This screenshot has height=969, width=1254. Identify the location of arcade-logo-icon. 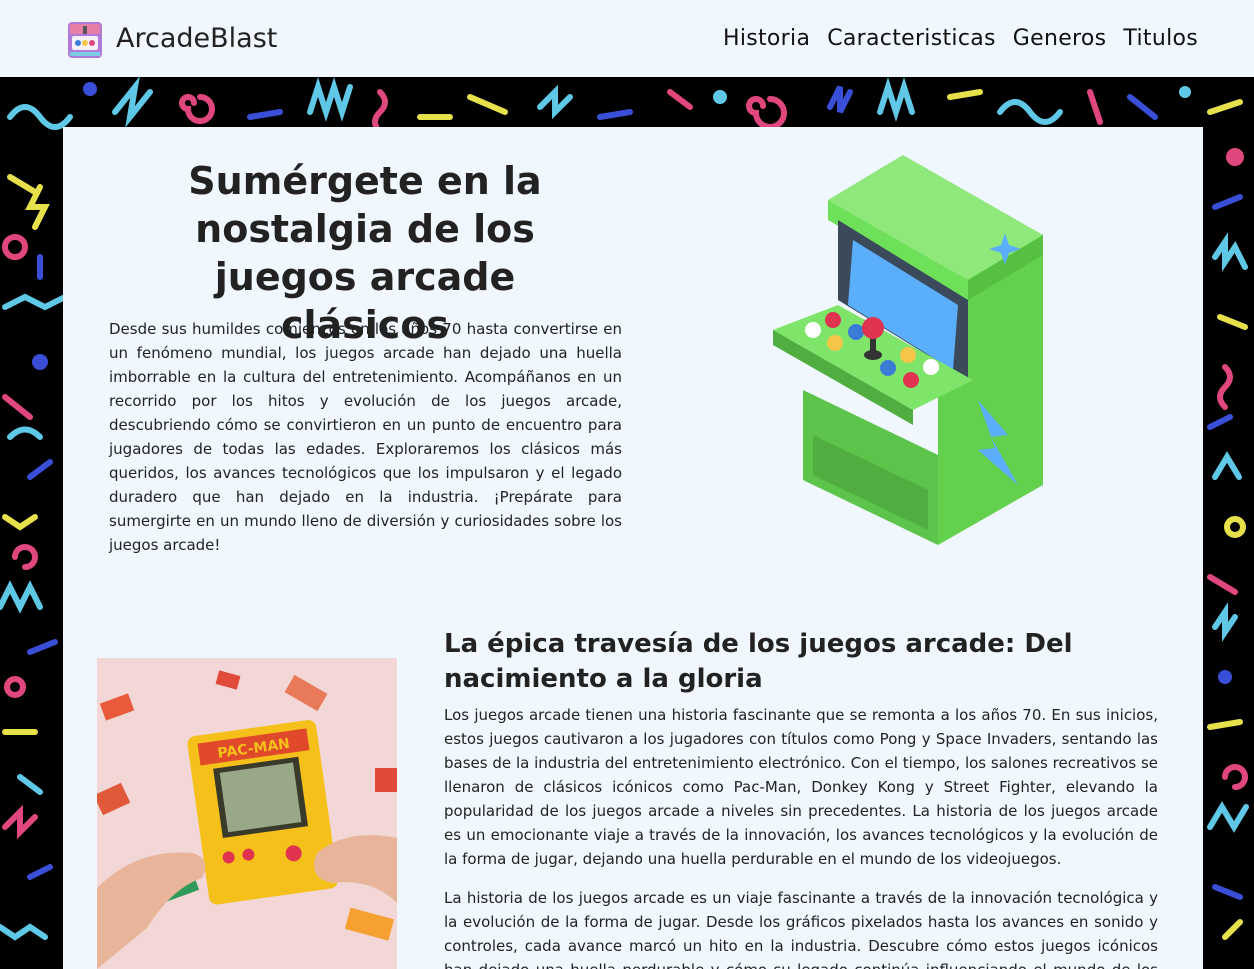
(85, 39).